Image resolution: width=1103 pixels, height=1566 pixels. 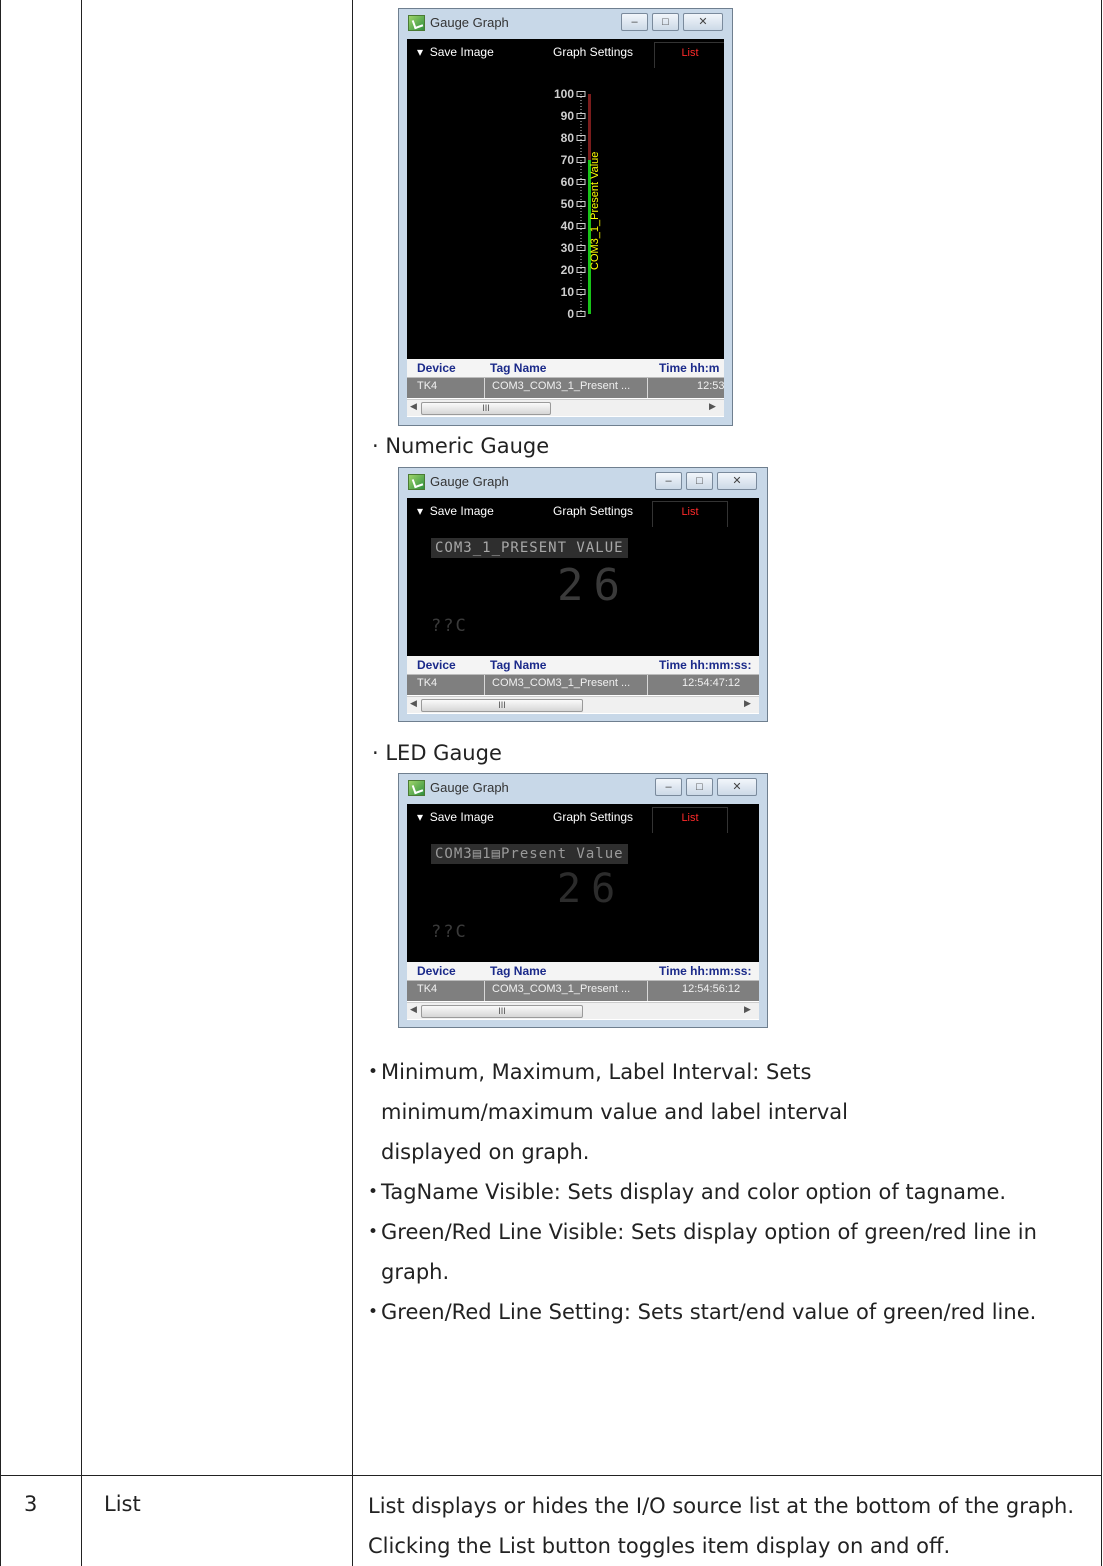 What do you see at coordinates (593, 585) in the screenshot?
I see `value-display: 26` at bounding box center [593, 585].